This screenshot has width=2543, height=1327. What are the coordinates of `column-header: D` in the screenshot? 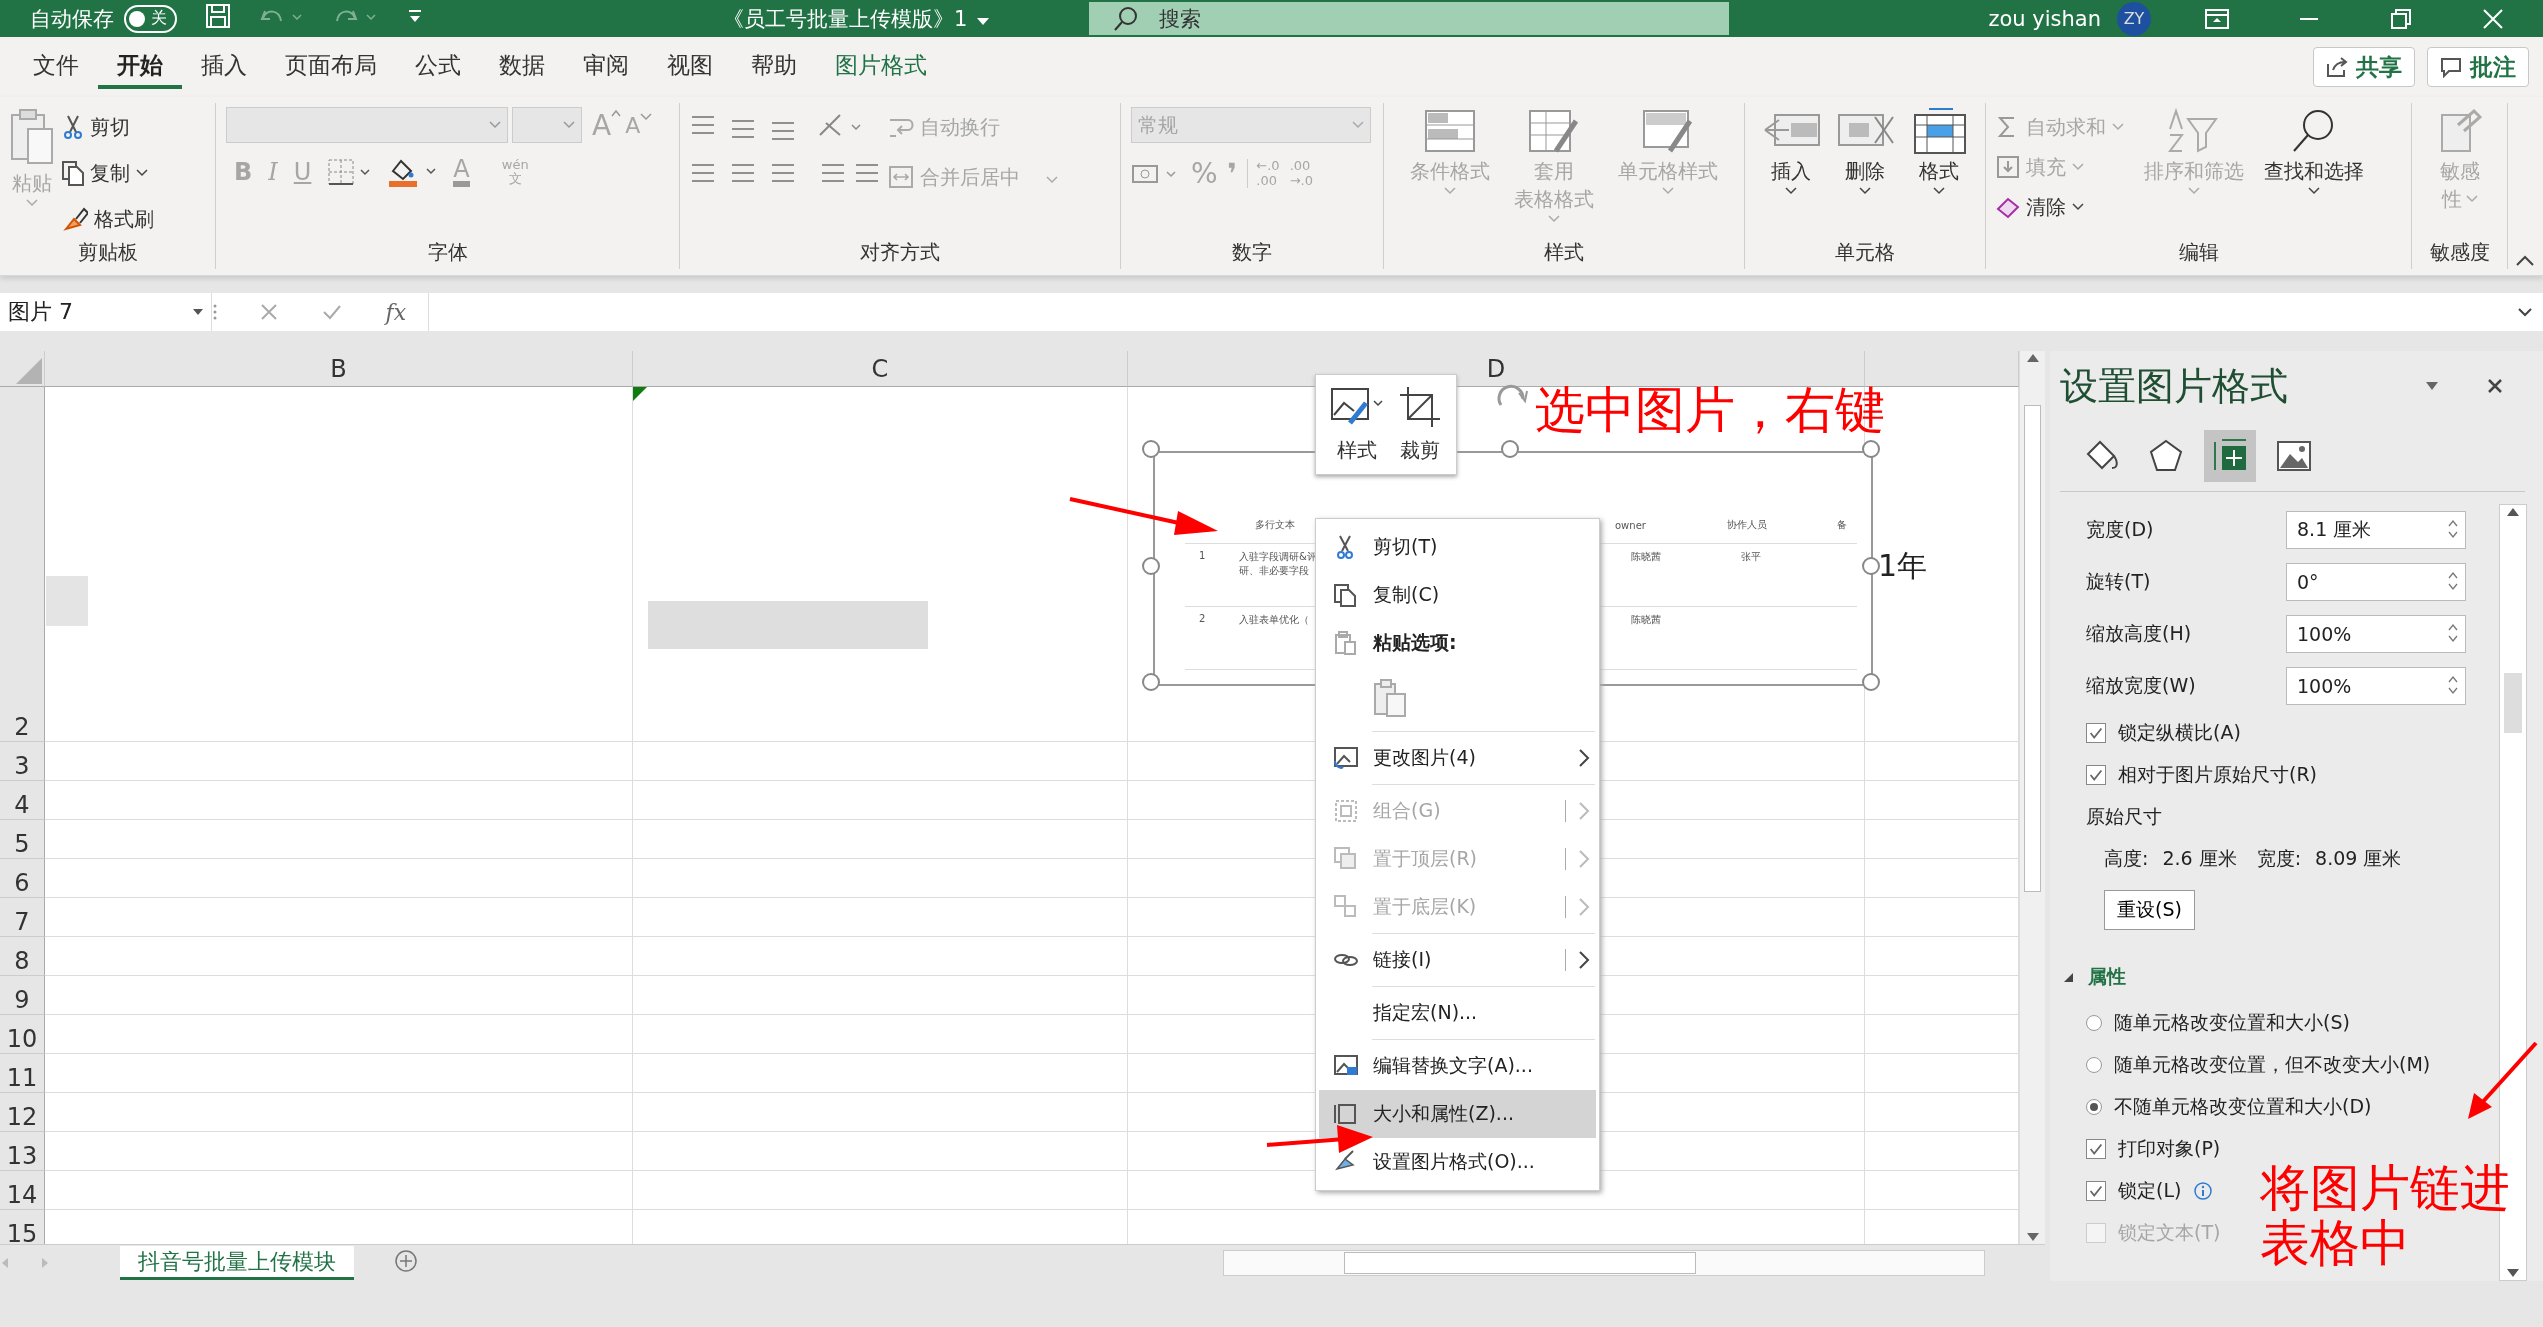 It's located at (1496, 369).